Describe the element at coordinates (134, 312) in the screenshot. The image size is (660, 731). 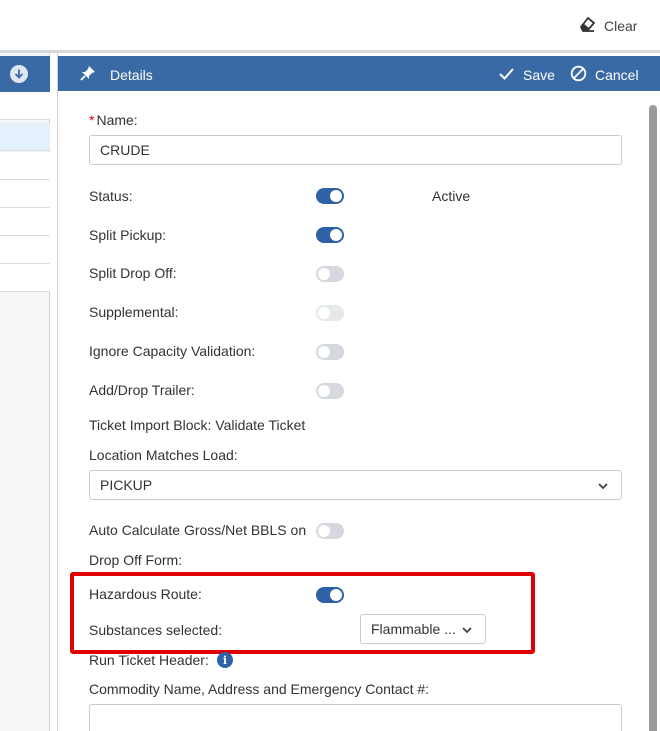
I see `supplemental-label: Supplemental:` at that location.